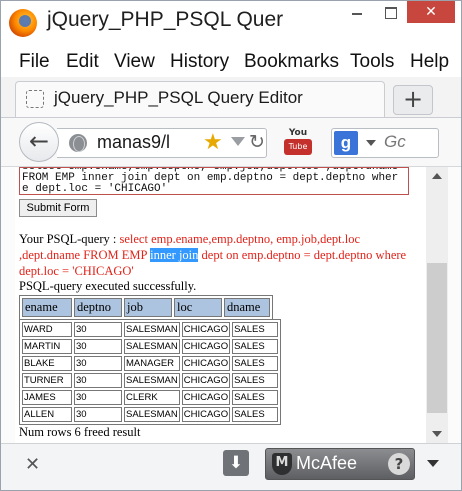 This screenshot has width=462, height=491. What do you see at coordinates (437, 176) in the screenshot?
I see `scroll-up-arrow-icon` at bounding box center [437, 176].